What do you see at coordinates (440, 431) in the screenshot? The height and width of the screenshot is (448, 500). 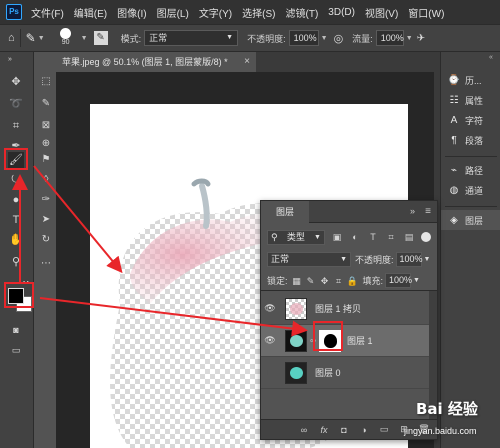 I see `watermark-url: jingyan.baidu.com` at bounding box center [440, 431].